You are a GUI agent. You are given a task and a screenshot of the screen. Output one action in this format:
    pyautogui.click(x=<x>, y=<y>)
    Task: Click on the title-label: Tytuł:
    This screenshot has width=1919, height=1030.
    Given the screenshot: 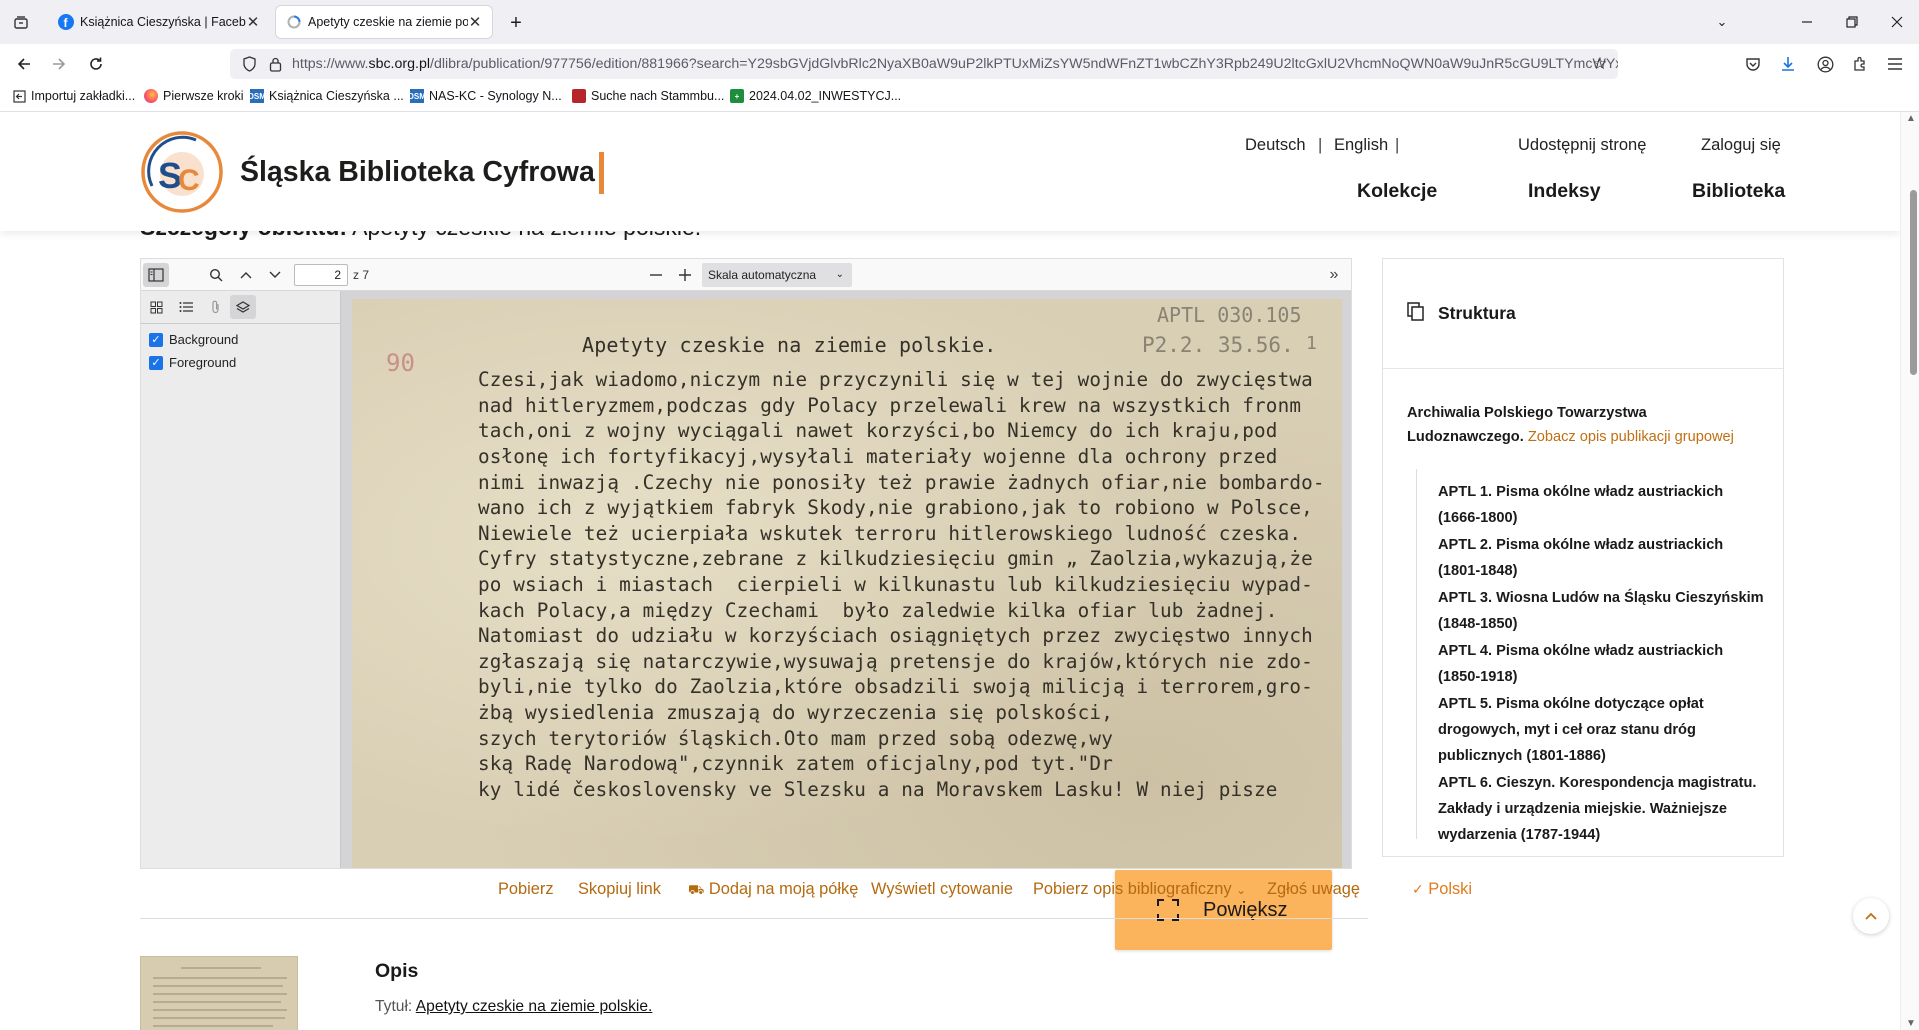 What is the action you would take?
    pyautogui.click(x=394, y=1006)
    